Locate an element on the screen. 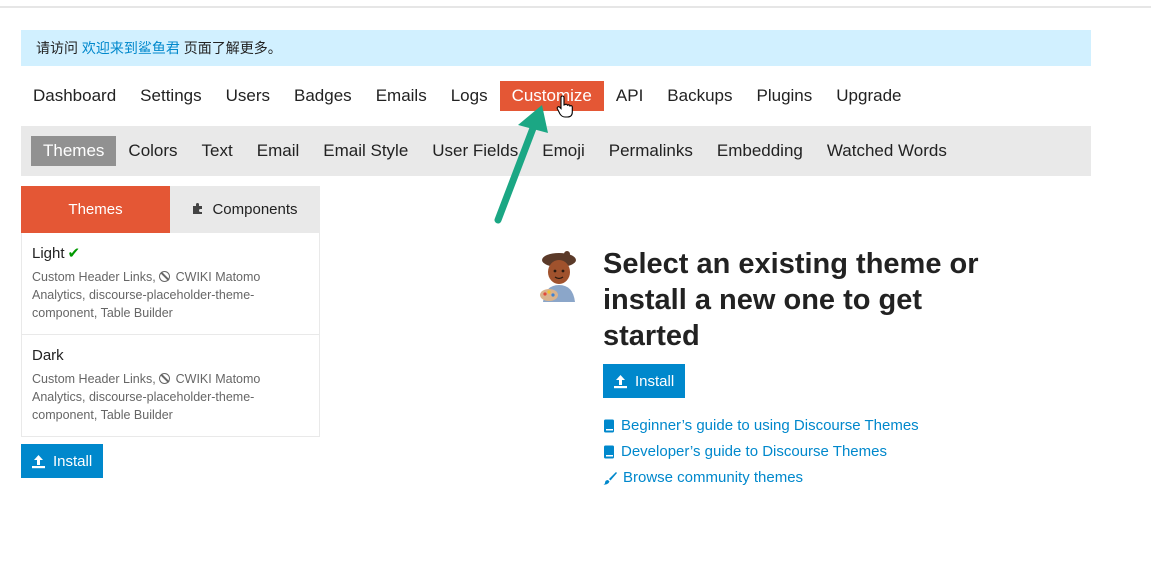 The image size is (1151, 582). nav-users: Users is located at coordinates (248, 96).